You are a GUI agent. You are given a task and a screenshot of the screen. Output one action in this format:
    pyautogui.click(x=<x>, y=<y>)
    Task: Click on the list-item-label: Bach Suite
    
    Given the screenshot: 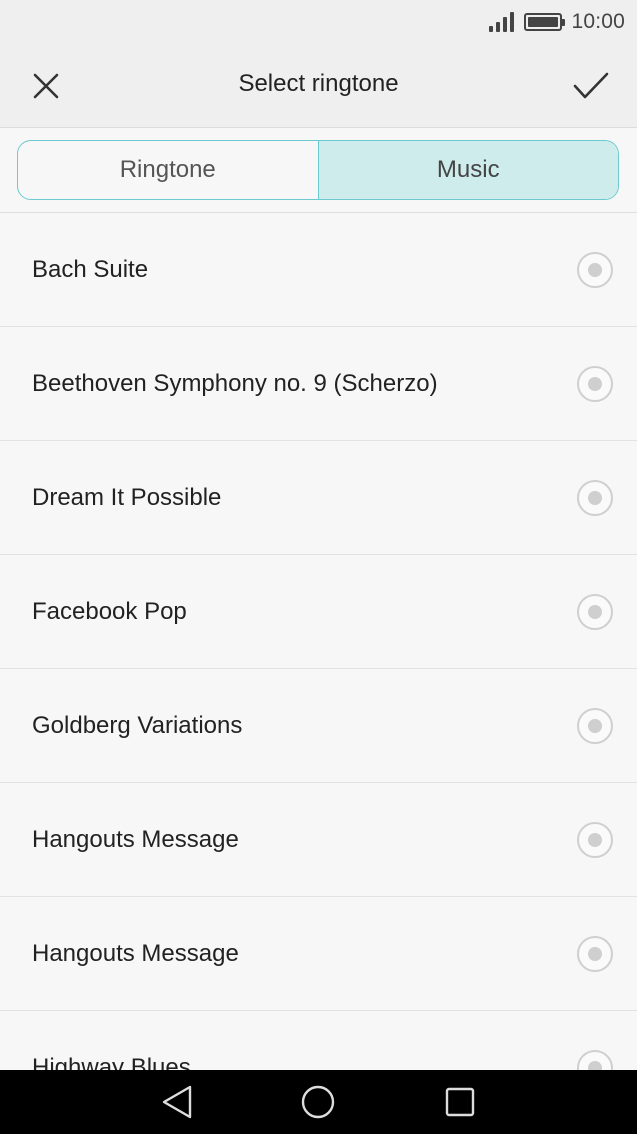 What is the action you would take?
    pyautogui.click(x=90, y=269)
    